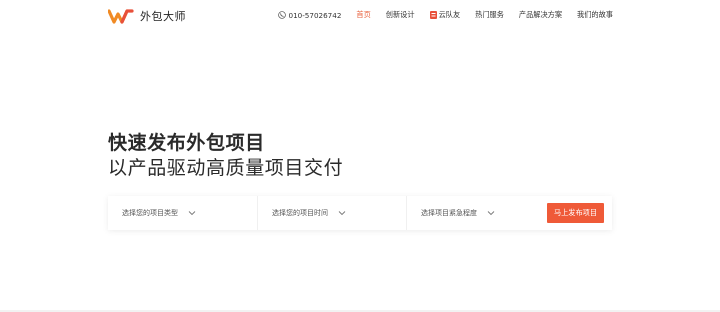 This screenshot has width=720, height=312. What do you see at coordinates (449, 14) in the screenshot?
I see `nav-cloud-team-label: 云队友` at bounding box center [449, 14].